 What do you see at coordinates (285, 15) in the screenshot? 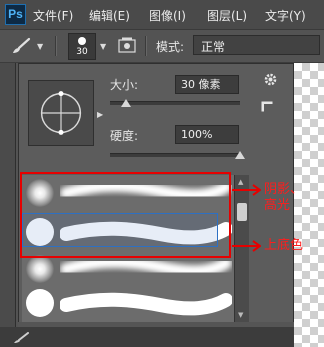
I see `menu-type: 文字(Y)` at bounding box center [285, 15].